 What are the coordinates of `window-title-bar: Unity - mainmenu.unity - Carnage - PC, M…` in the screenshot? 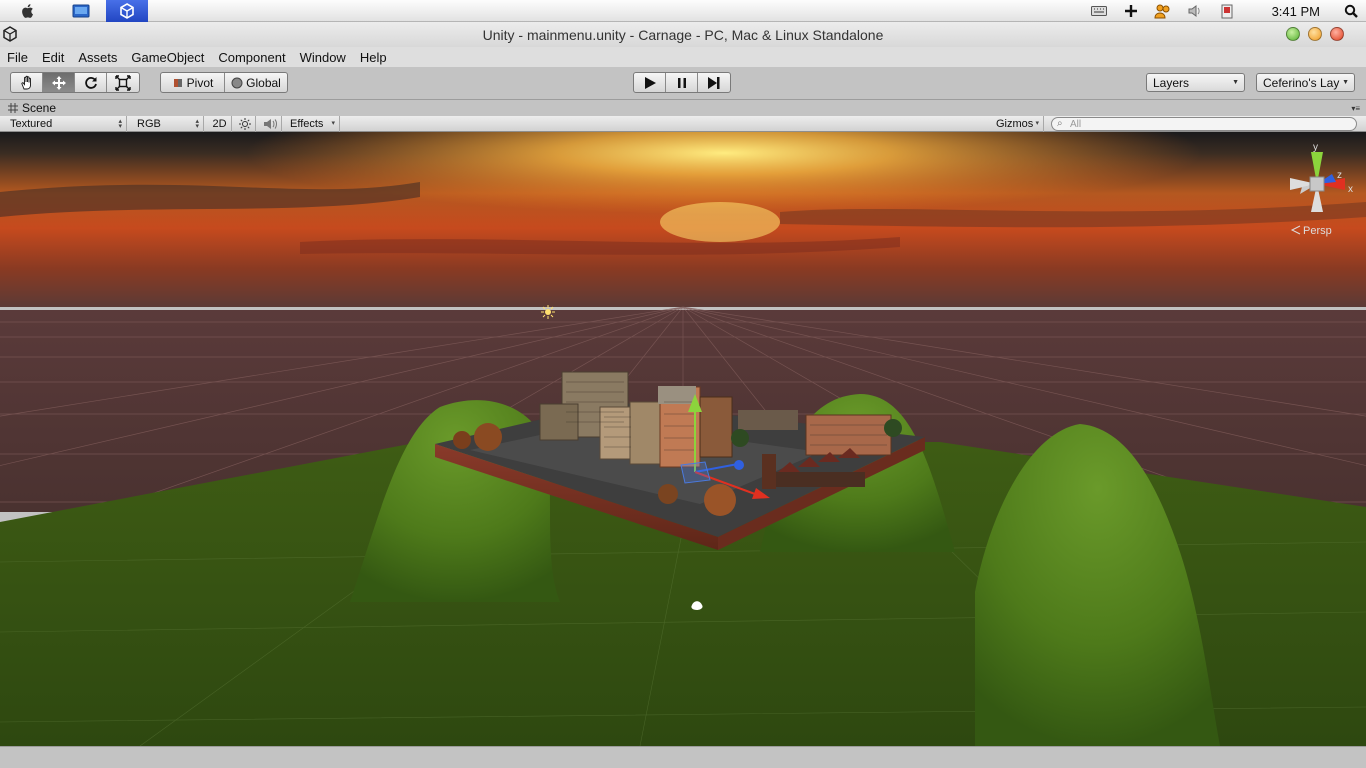 It's located at (683, 34).